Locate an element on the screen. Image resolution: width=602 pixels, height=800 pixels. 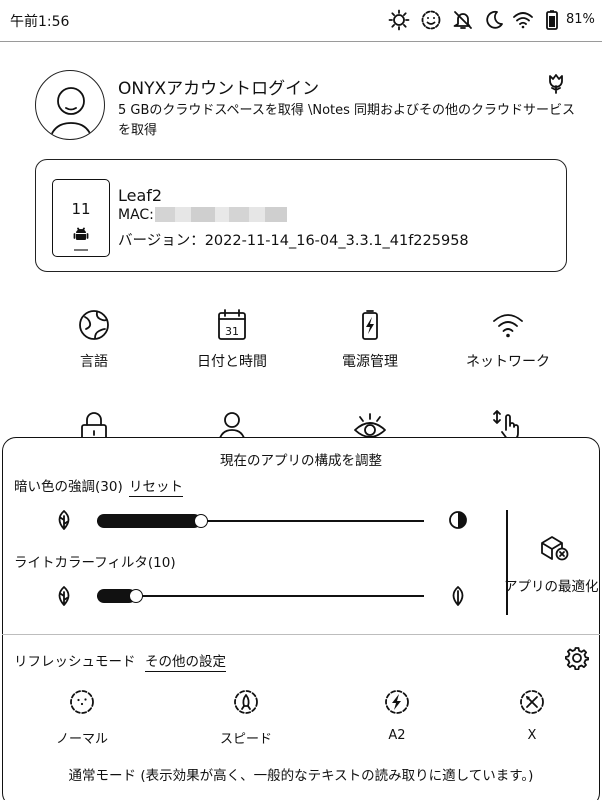
brightness-icon is located at coordinates (399, 20).